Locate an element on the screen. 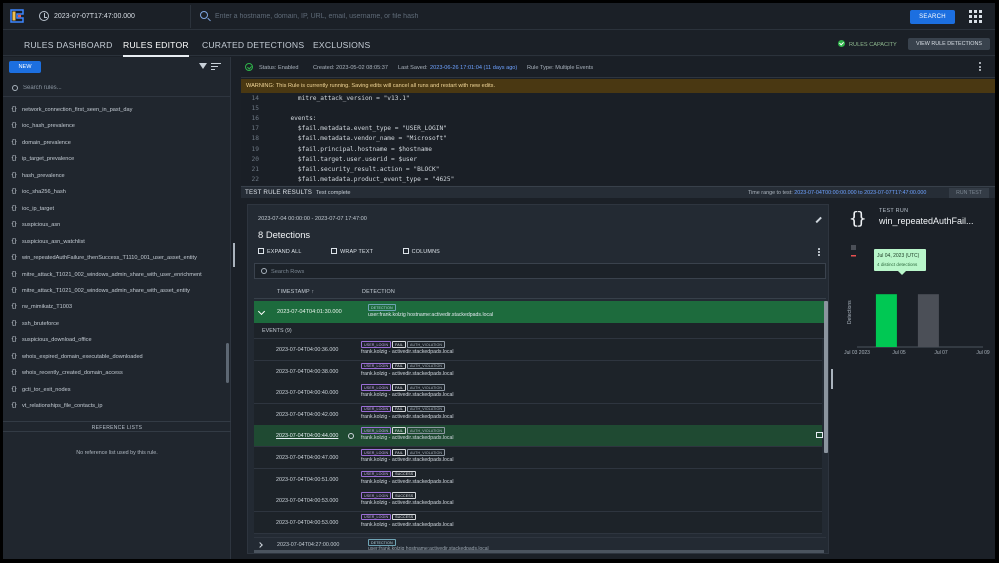  code-line-number: 16 is located at coordinates (255, 119).